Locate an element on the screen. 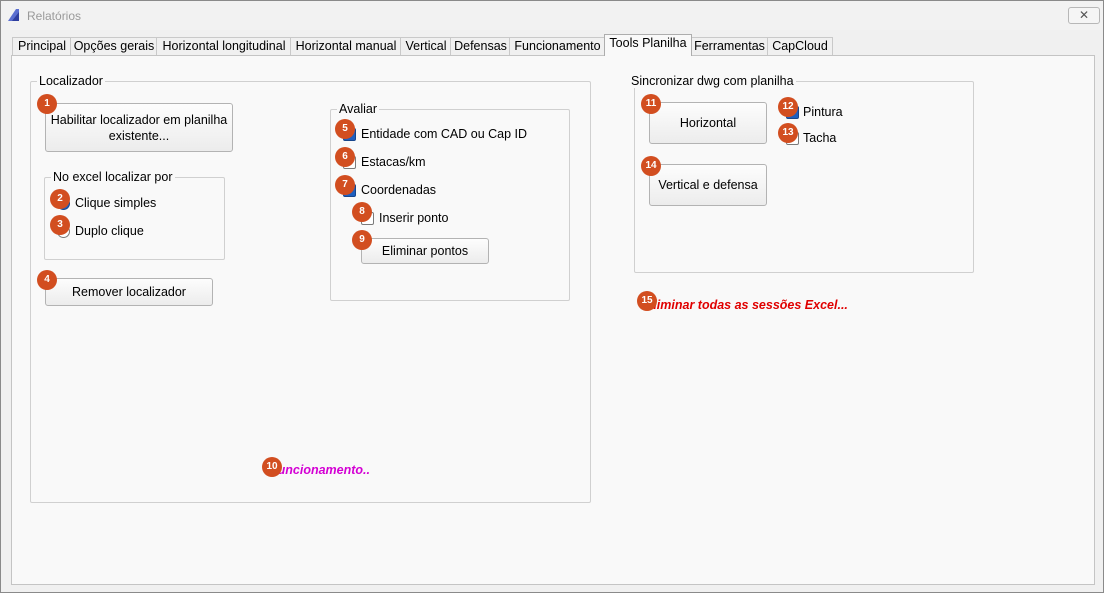  tab-vertical: Vertical is located at coordinates (426, 46).